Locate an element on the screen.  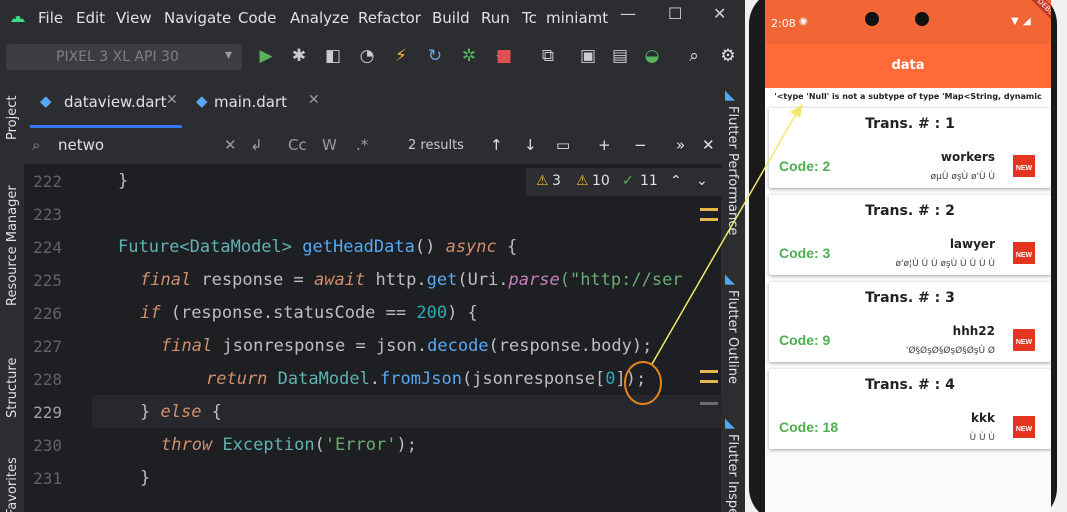
close-find-icon: ✕ is located at coordinates (708, 145).